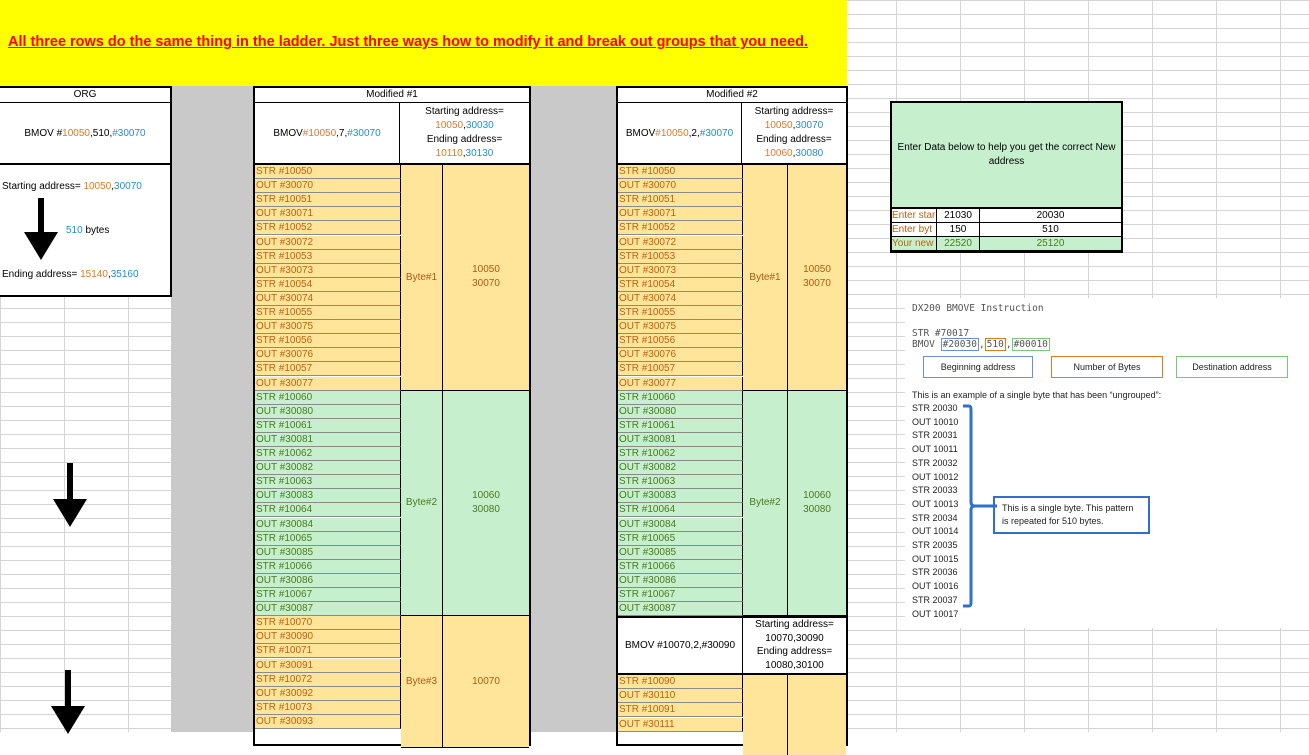  Describe the element at coordinates (914, 215) in the screenshot. I see `calc-row-label: Enter star` at that location.